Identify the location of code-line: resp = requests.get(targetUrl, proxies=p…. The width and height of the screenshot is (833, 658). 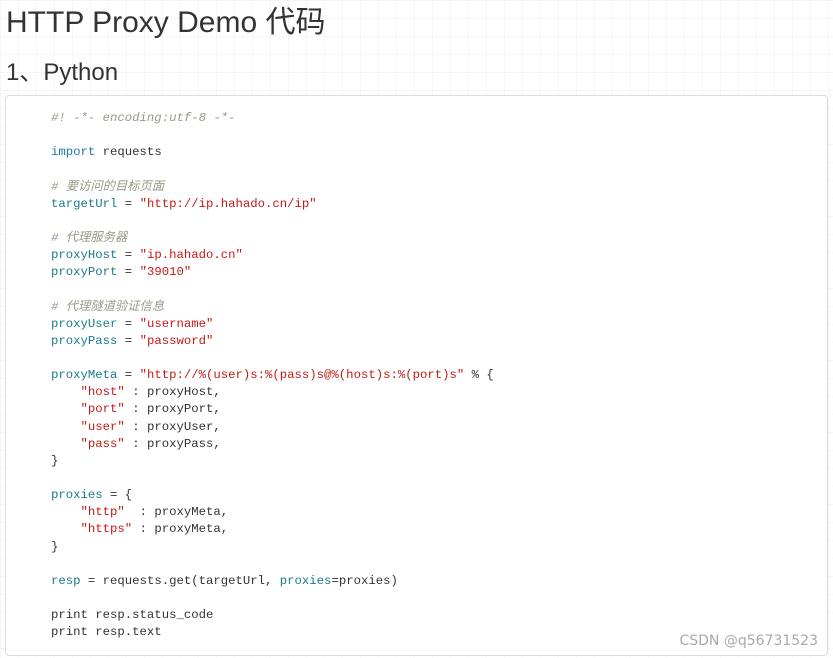
(272, 581).